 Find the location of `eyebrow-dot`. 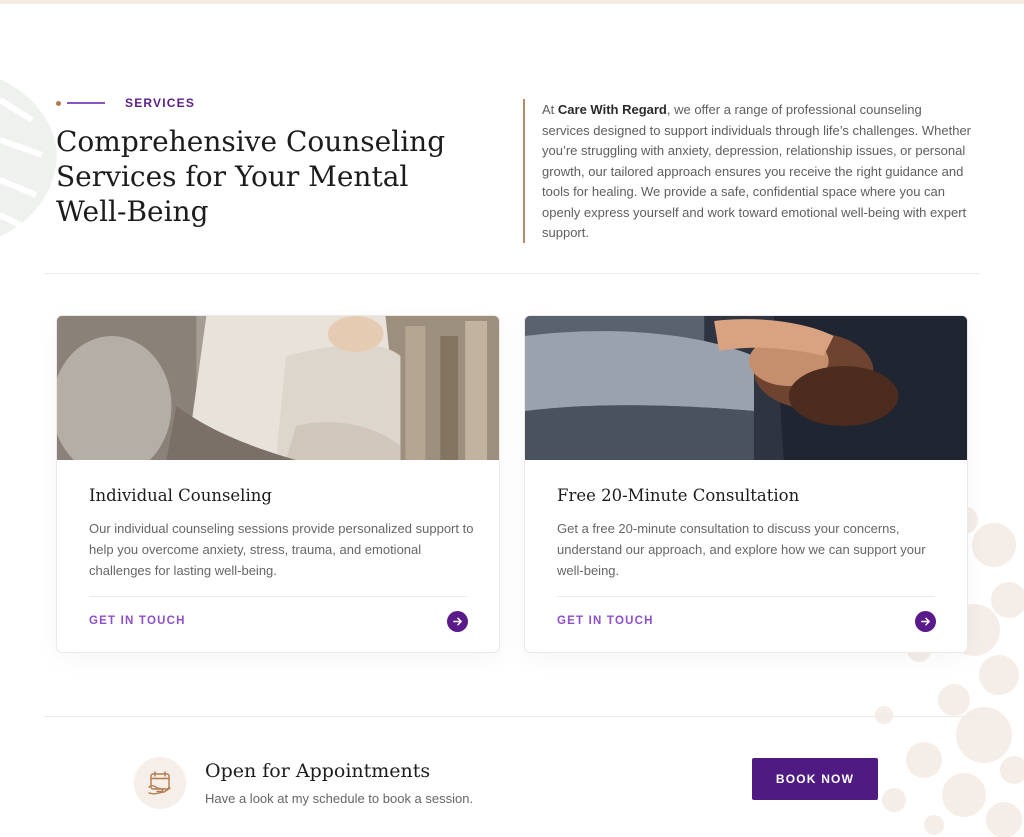

eyebrow-dot is located at coordinates (58, 103).